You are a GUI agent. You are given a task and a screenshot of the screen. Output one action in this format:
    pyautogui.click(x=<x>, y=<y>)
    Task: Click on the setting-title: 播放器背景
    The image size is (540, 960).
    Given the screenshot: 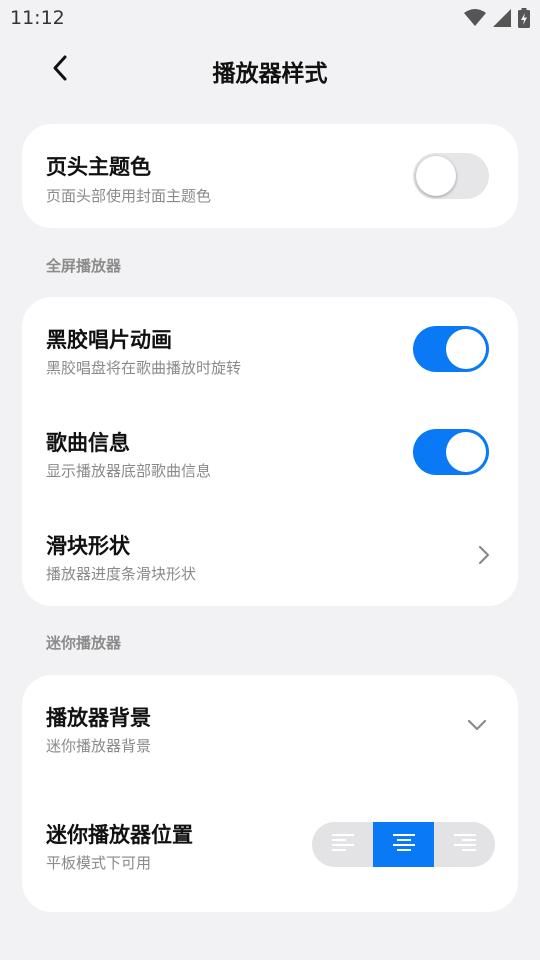 What is the action you would take?
    pyautogui.click(x=98, y=718)
    